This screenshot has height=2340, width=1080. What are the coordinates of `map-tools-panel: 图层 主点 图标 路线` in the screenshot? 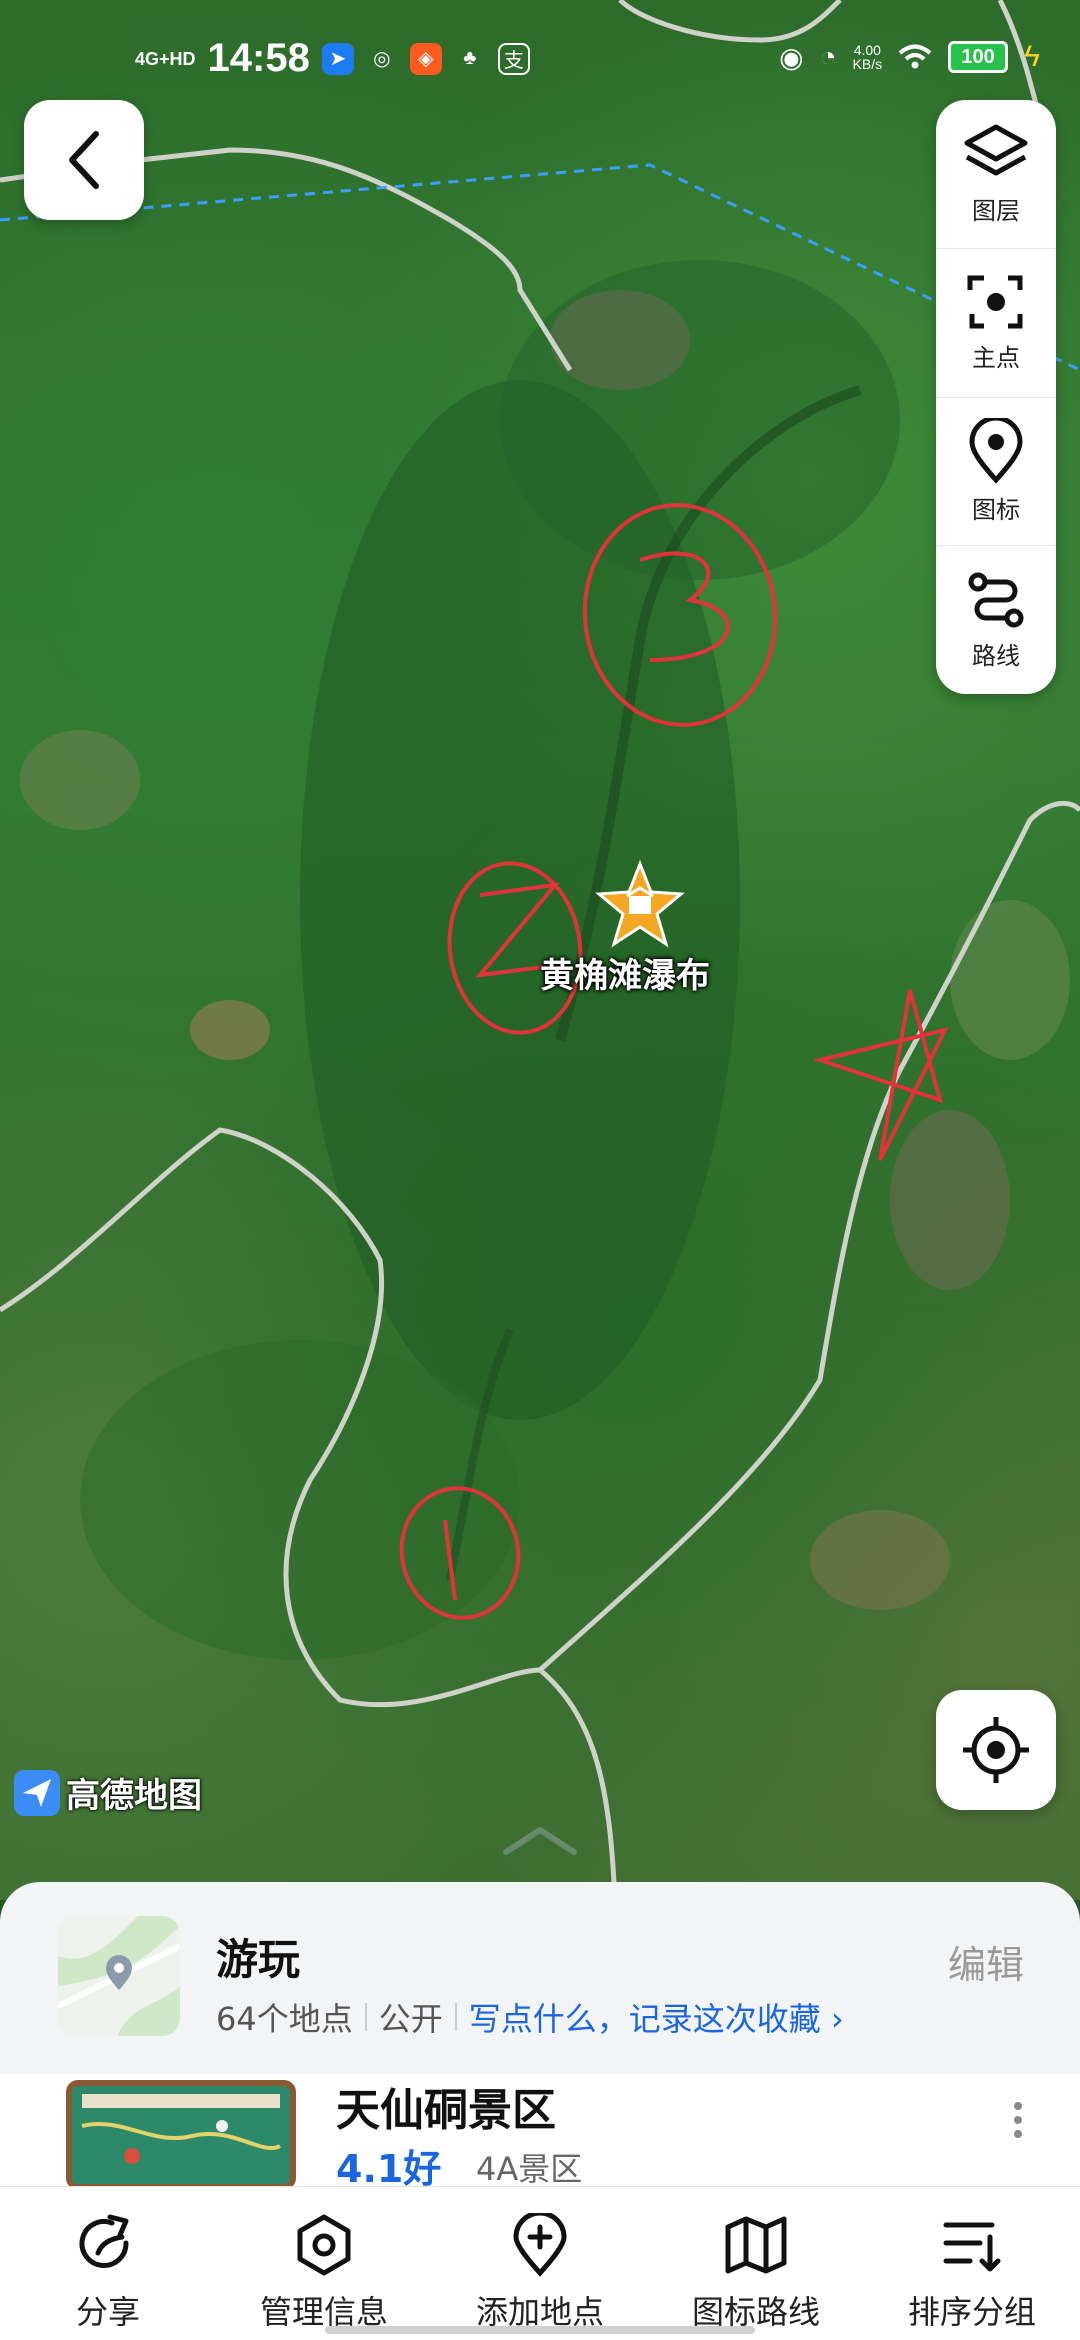 It's located at (996, 397).